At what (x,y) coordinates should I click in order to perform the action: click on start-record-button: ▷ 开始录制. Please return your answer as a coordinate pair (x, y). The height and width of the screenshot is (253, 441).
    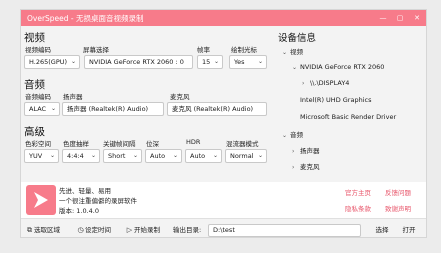
    Looking at the image, I should click on (142, 229).